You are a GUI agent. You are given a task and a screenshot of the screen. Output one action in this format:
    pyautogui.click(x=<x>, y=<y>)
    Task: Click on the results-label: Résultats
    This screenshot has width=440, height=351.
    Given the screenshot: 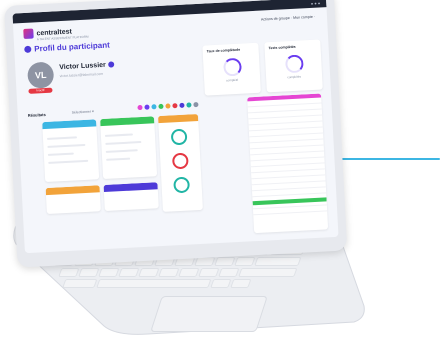 What is the action you would take?
    pyautogui.click(x=36, y=114)
    